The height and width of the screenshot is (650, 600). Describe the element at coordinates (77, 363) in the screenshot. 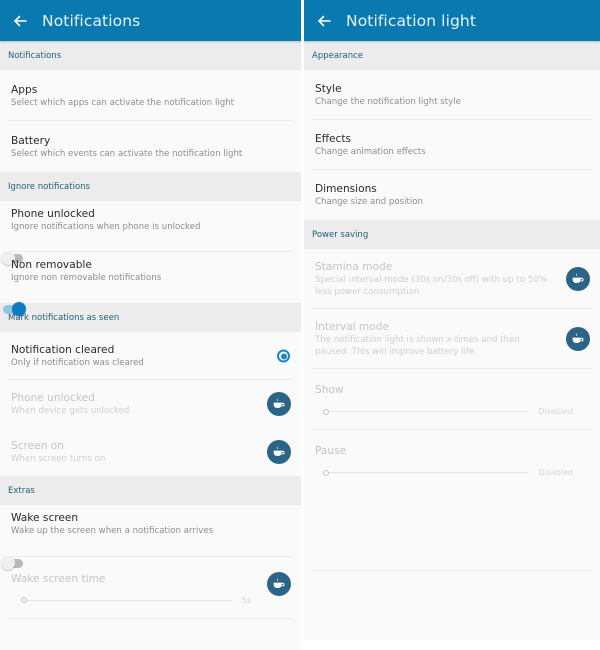

I see `pref-summary: Only if notification was cleared` at that location.